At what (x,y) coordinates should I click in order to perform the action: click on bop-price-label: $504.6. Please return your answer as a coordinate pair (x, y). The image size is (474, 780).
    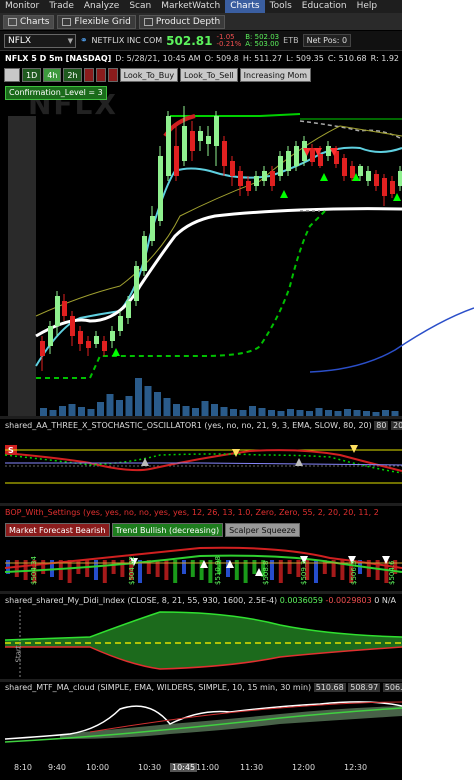
    Looking at the image, I should click on (392, 573).